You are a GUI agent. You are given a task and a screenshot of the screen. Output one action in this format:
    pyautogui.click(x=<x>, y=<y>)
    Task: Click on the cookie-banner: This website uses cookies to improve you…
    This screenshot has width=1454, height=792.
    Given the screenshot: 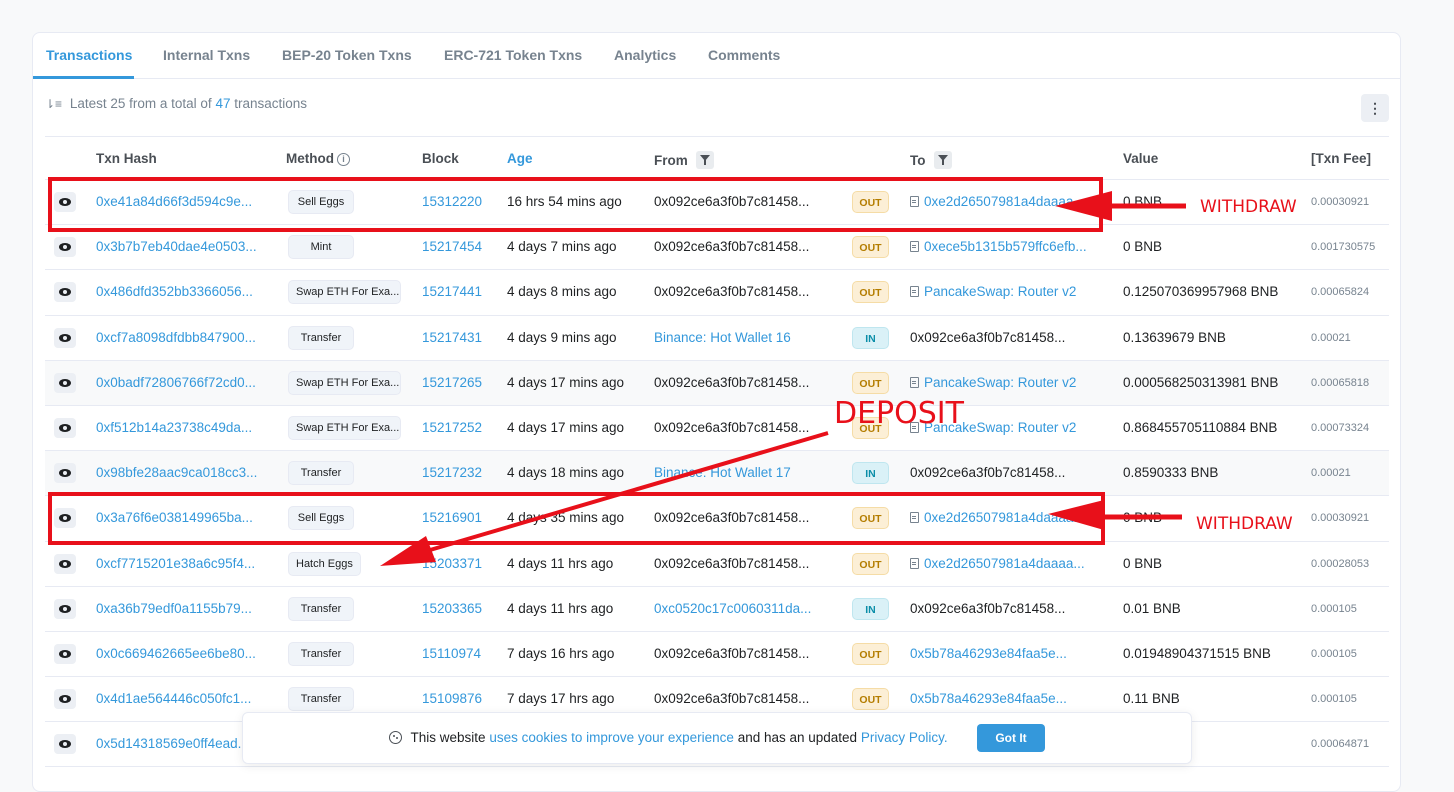 What is the action you would take?
    pyautogui.click(x=717, y=738)
    